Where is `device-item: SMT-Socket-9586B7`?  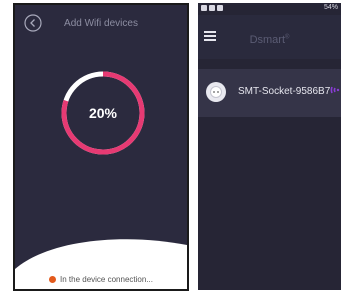
device-item: SMT-Socket-9586B7 is located at coordinates (269, 93).